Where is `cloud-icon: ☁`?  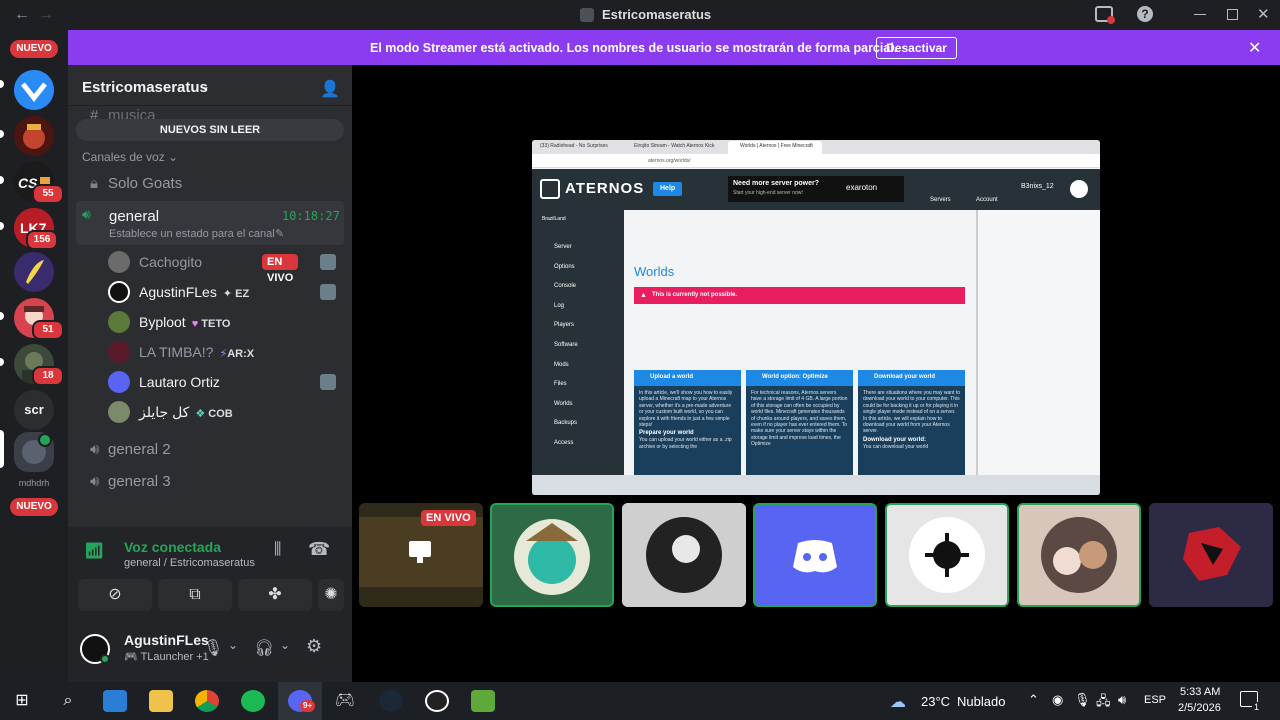
cloud-icon: ☁ is located at coordinates (898, 702).